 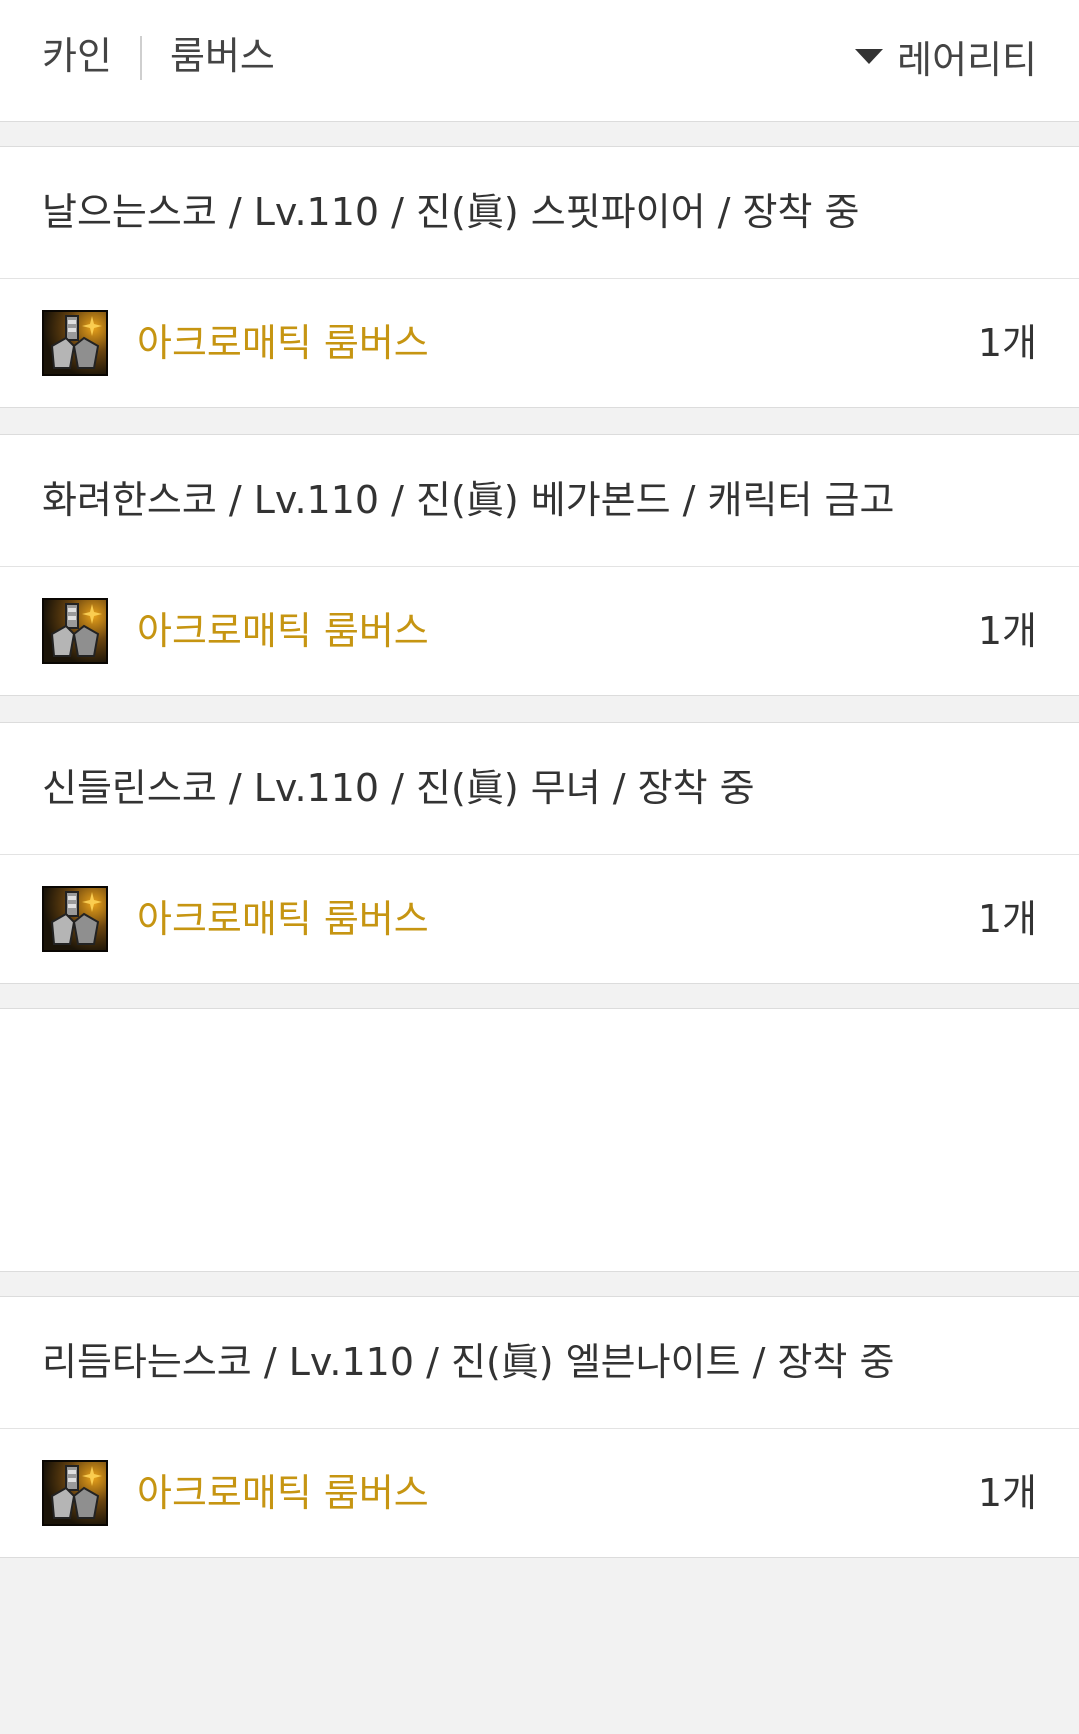 What do you see at coordinates (468, 1362) in the screenshot?
I see `character-info: 리듬타는스코 / Lv.110 / 진(眞) 엘븐나이트 / 장착 중` at bounding box center [468, 1362].